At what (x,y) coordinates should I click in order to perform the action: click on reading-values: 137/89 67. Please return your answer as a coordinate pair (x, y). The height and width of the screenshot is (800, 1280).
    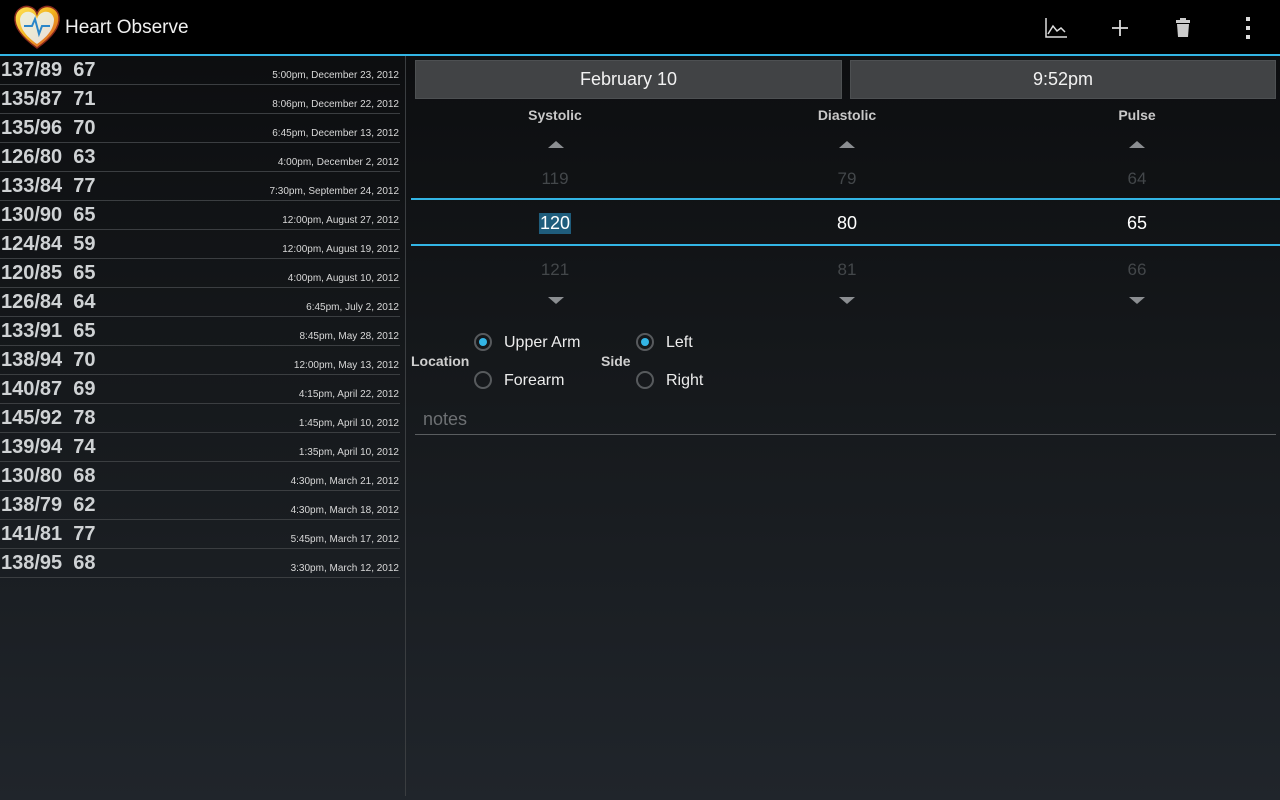
    Looking at the image, I should click on (48, 70).